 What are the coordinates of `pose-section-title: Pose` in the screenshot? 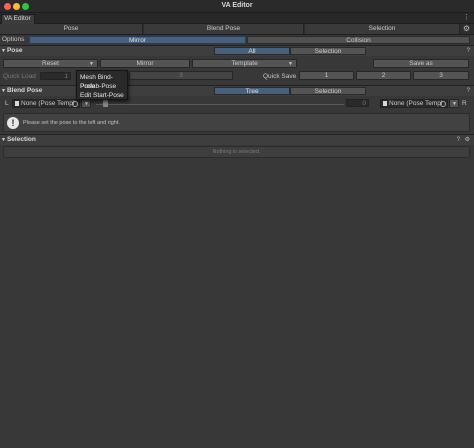 It's located at (14, 50).